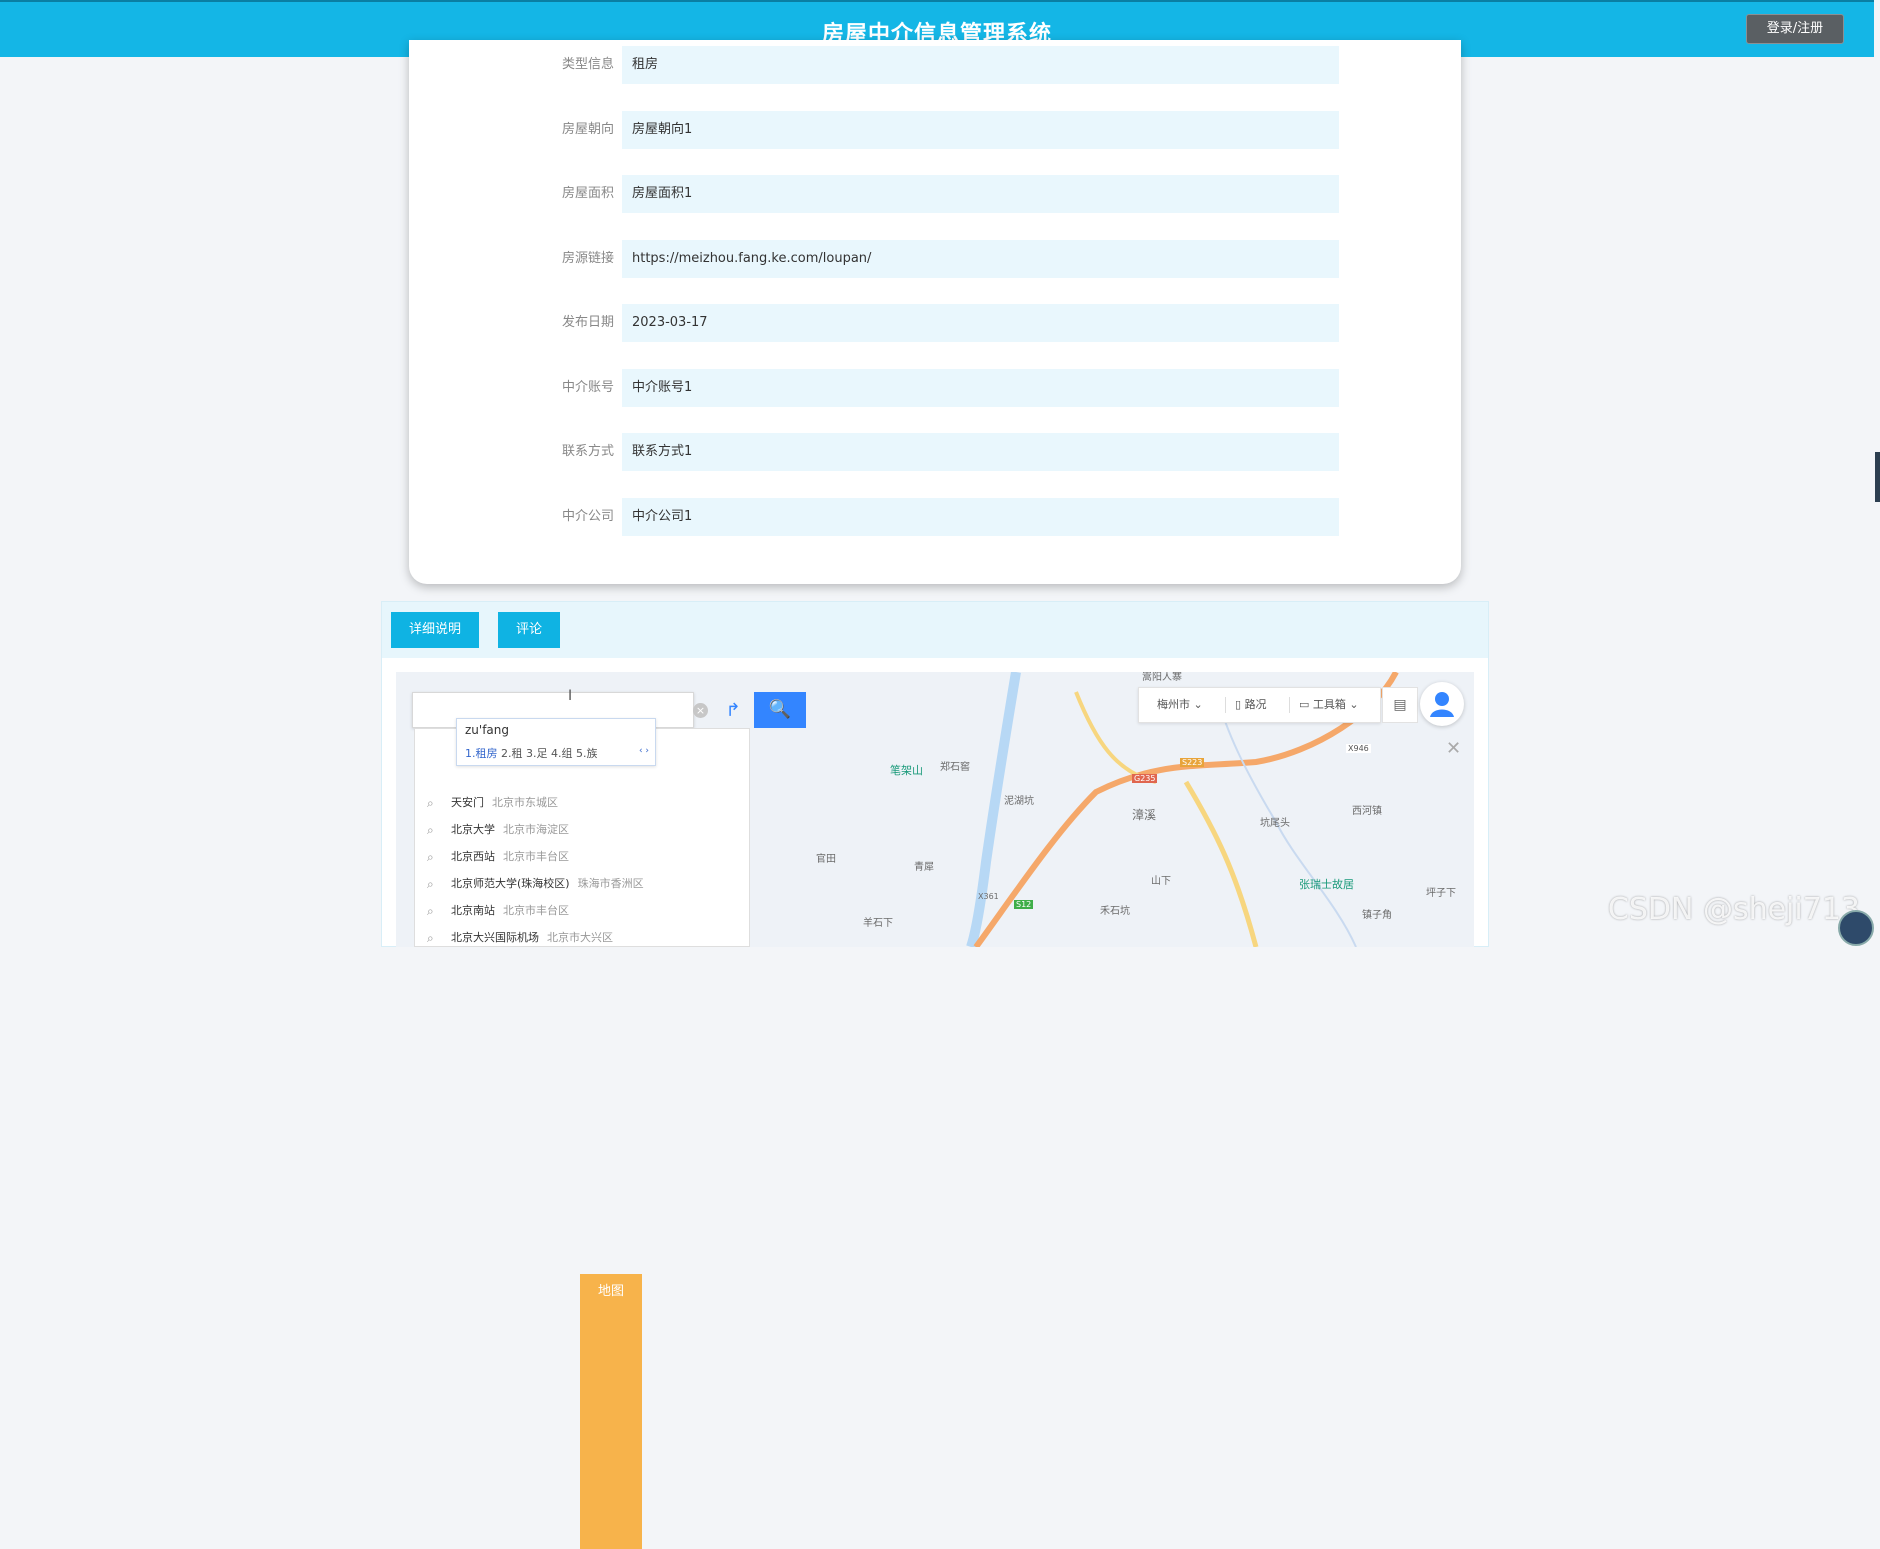 The image size is (1880, 1549). What do you see at coordinates (1441, 893) in the screenshot?
I see `map-place-label: 坪子下` at bounding box center [1441, 893].